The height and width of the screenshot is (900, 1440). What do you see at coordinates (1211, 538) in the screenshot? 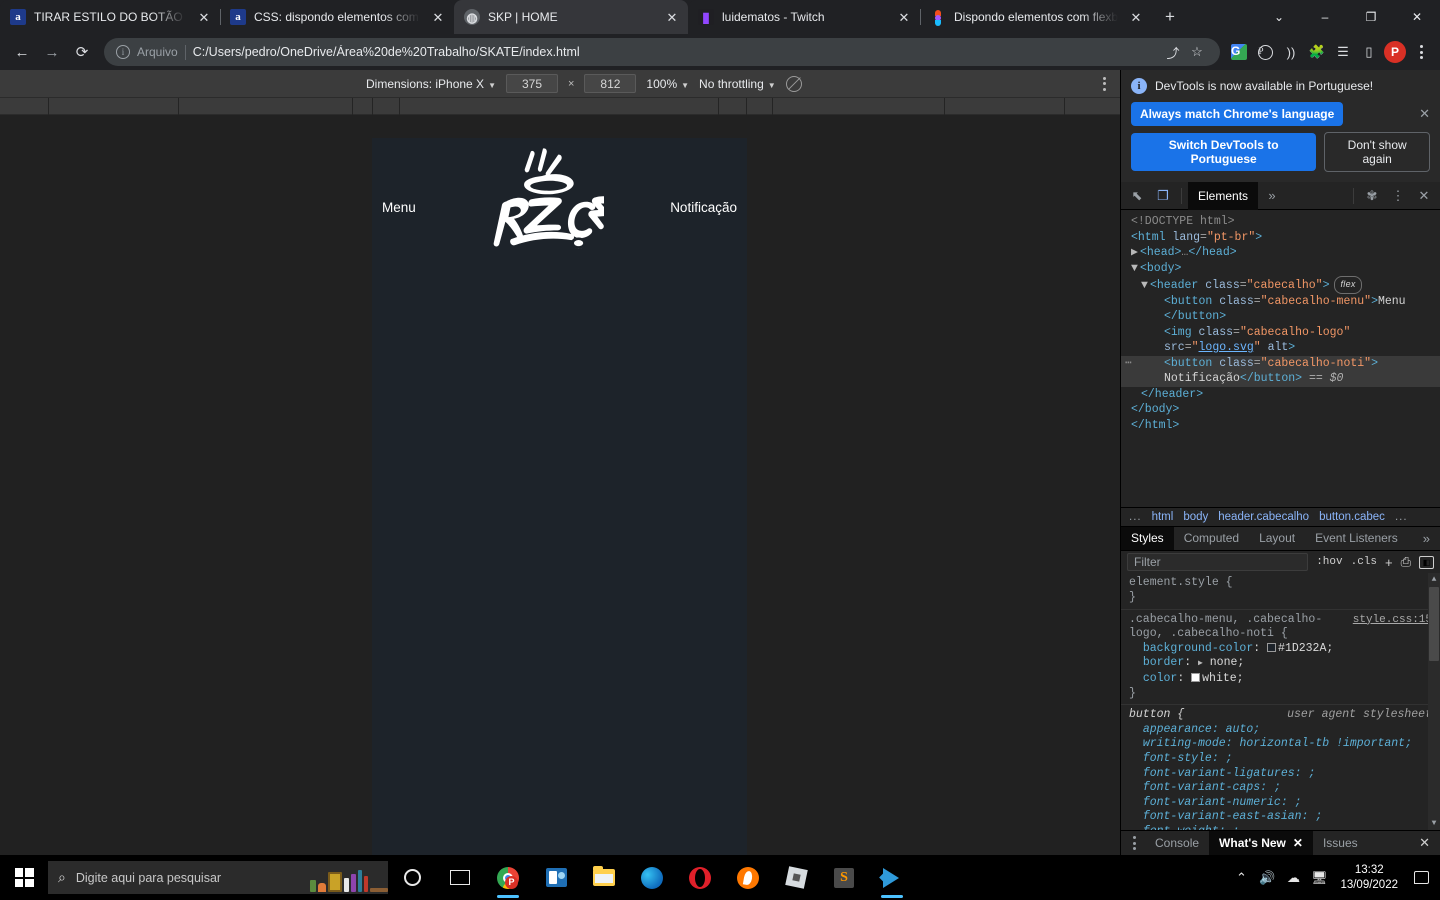
I see `tab-computed: Computed` at bounding box center [1211, 538].